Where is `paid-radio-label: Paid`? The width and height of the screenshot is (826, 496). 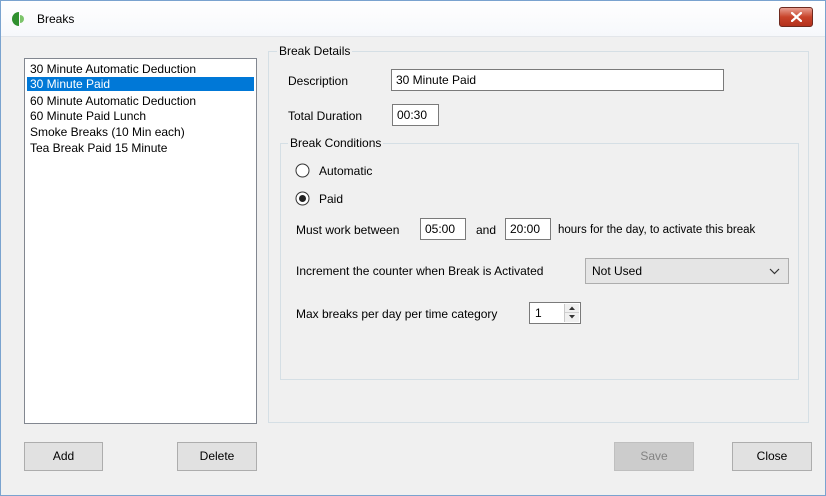
paid-radio-label: Paid is located at coordinates (331, 199).